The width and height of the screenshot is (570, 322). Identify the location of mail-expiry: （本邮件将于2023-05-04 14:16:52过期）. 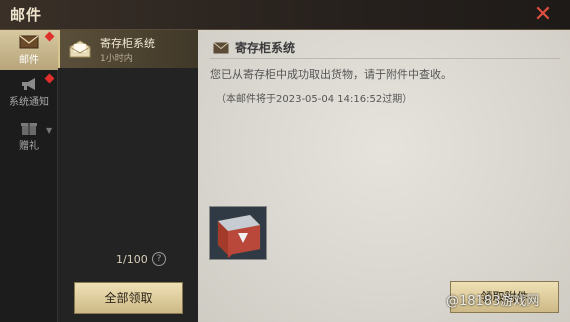
(314, 99).